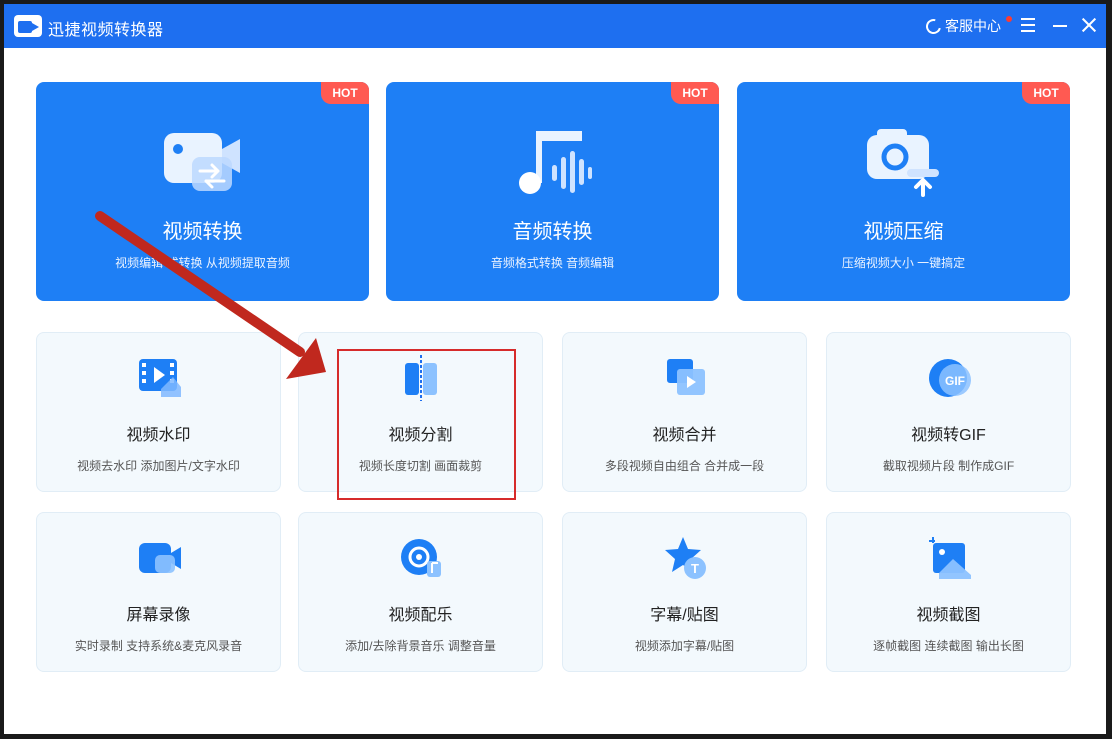  What do you see at coordinates (555, 26) in the screenshot?
I see `title-bar: 迅捷视频转换器 客服中心` at bounding box center [555, 26].